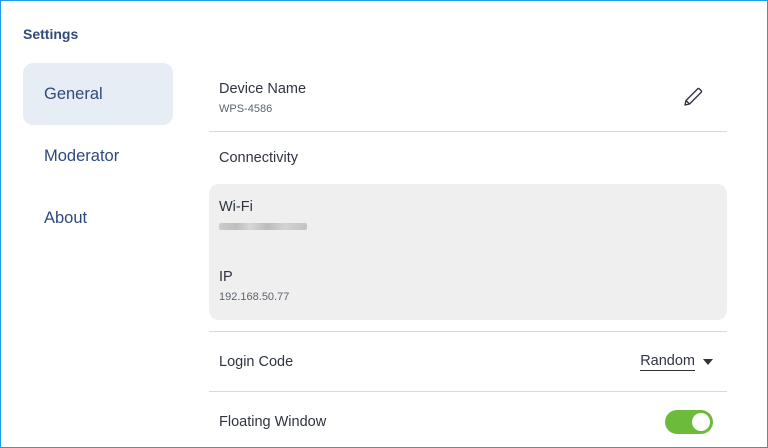  I want to click on pencil-icon, so click(693, 96).